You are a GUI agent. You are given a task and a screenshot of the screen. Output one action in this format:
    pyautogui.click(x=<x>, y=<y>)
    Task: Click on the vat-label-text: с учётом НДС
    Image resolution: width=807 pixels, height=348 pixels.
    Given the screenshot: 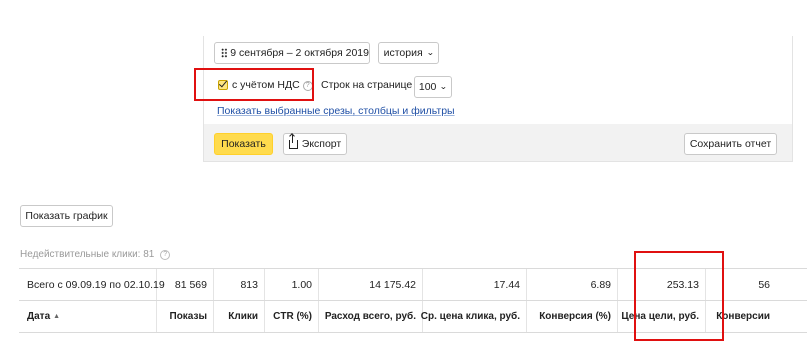 What is the action you would take?
    pyautogui.click(x=266, y=85)
    